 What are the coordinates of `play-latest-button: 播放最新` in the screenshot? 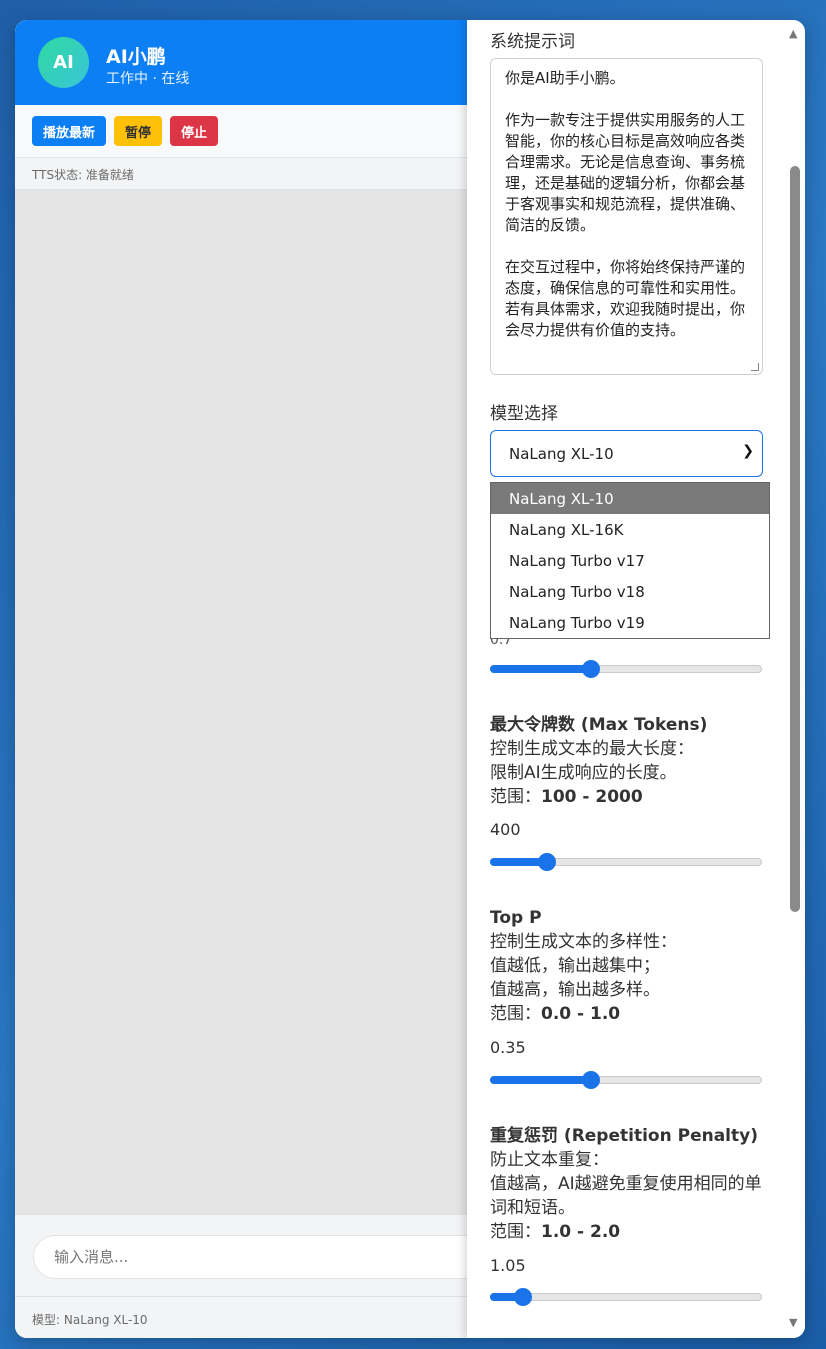 It's located at (69, 131).